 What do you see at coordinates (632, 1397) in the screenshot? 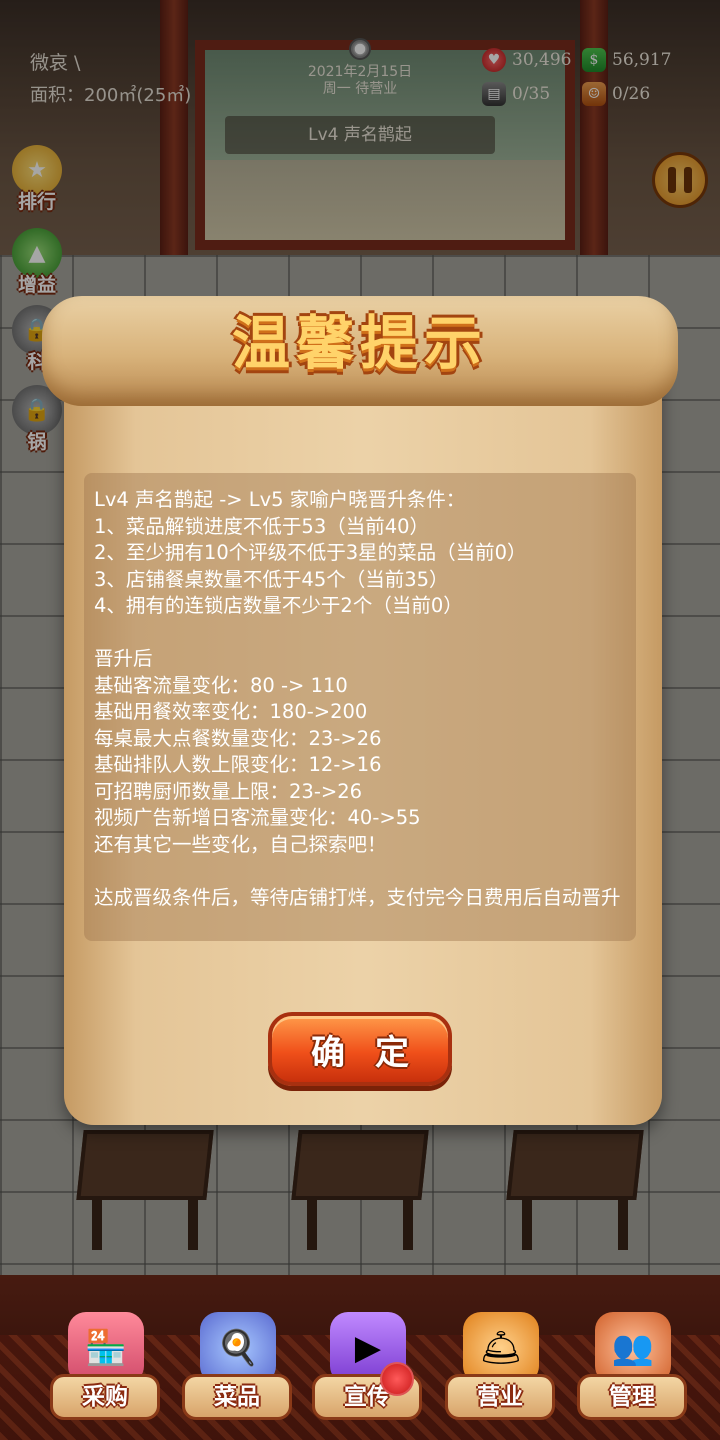
I see `nav-manage-label: 管理` at bounding box center [632, 1397].